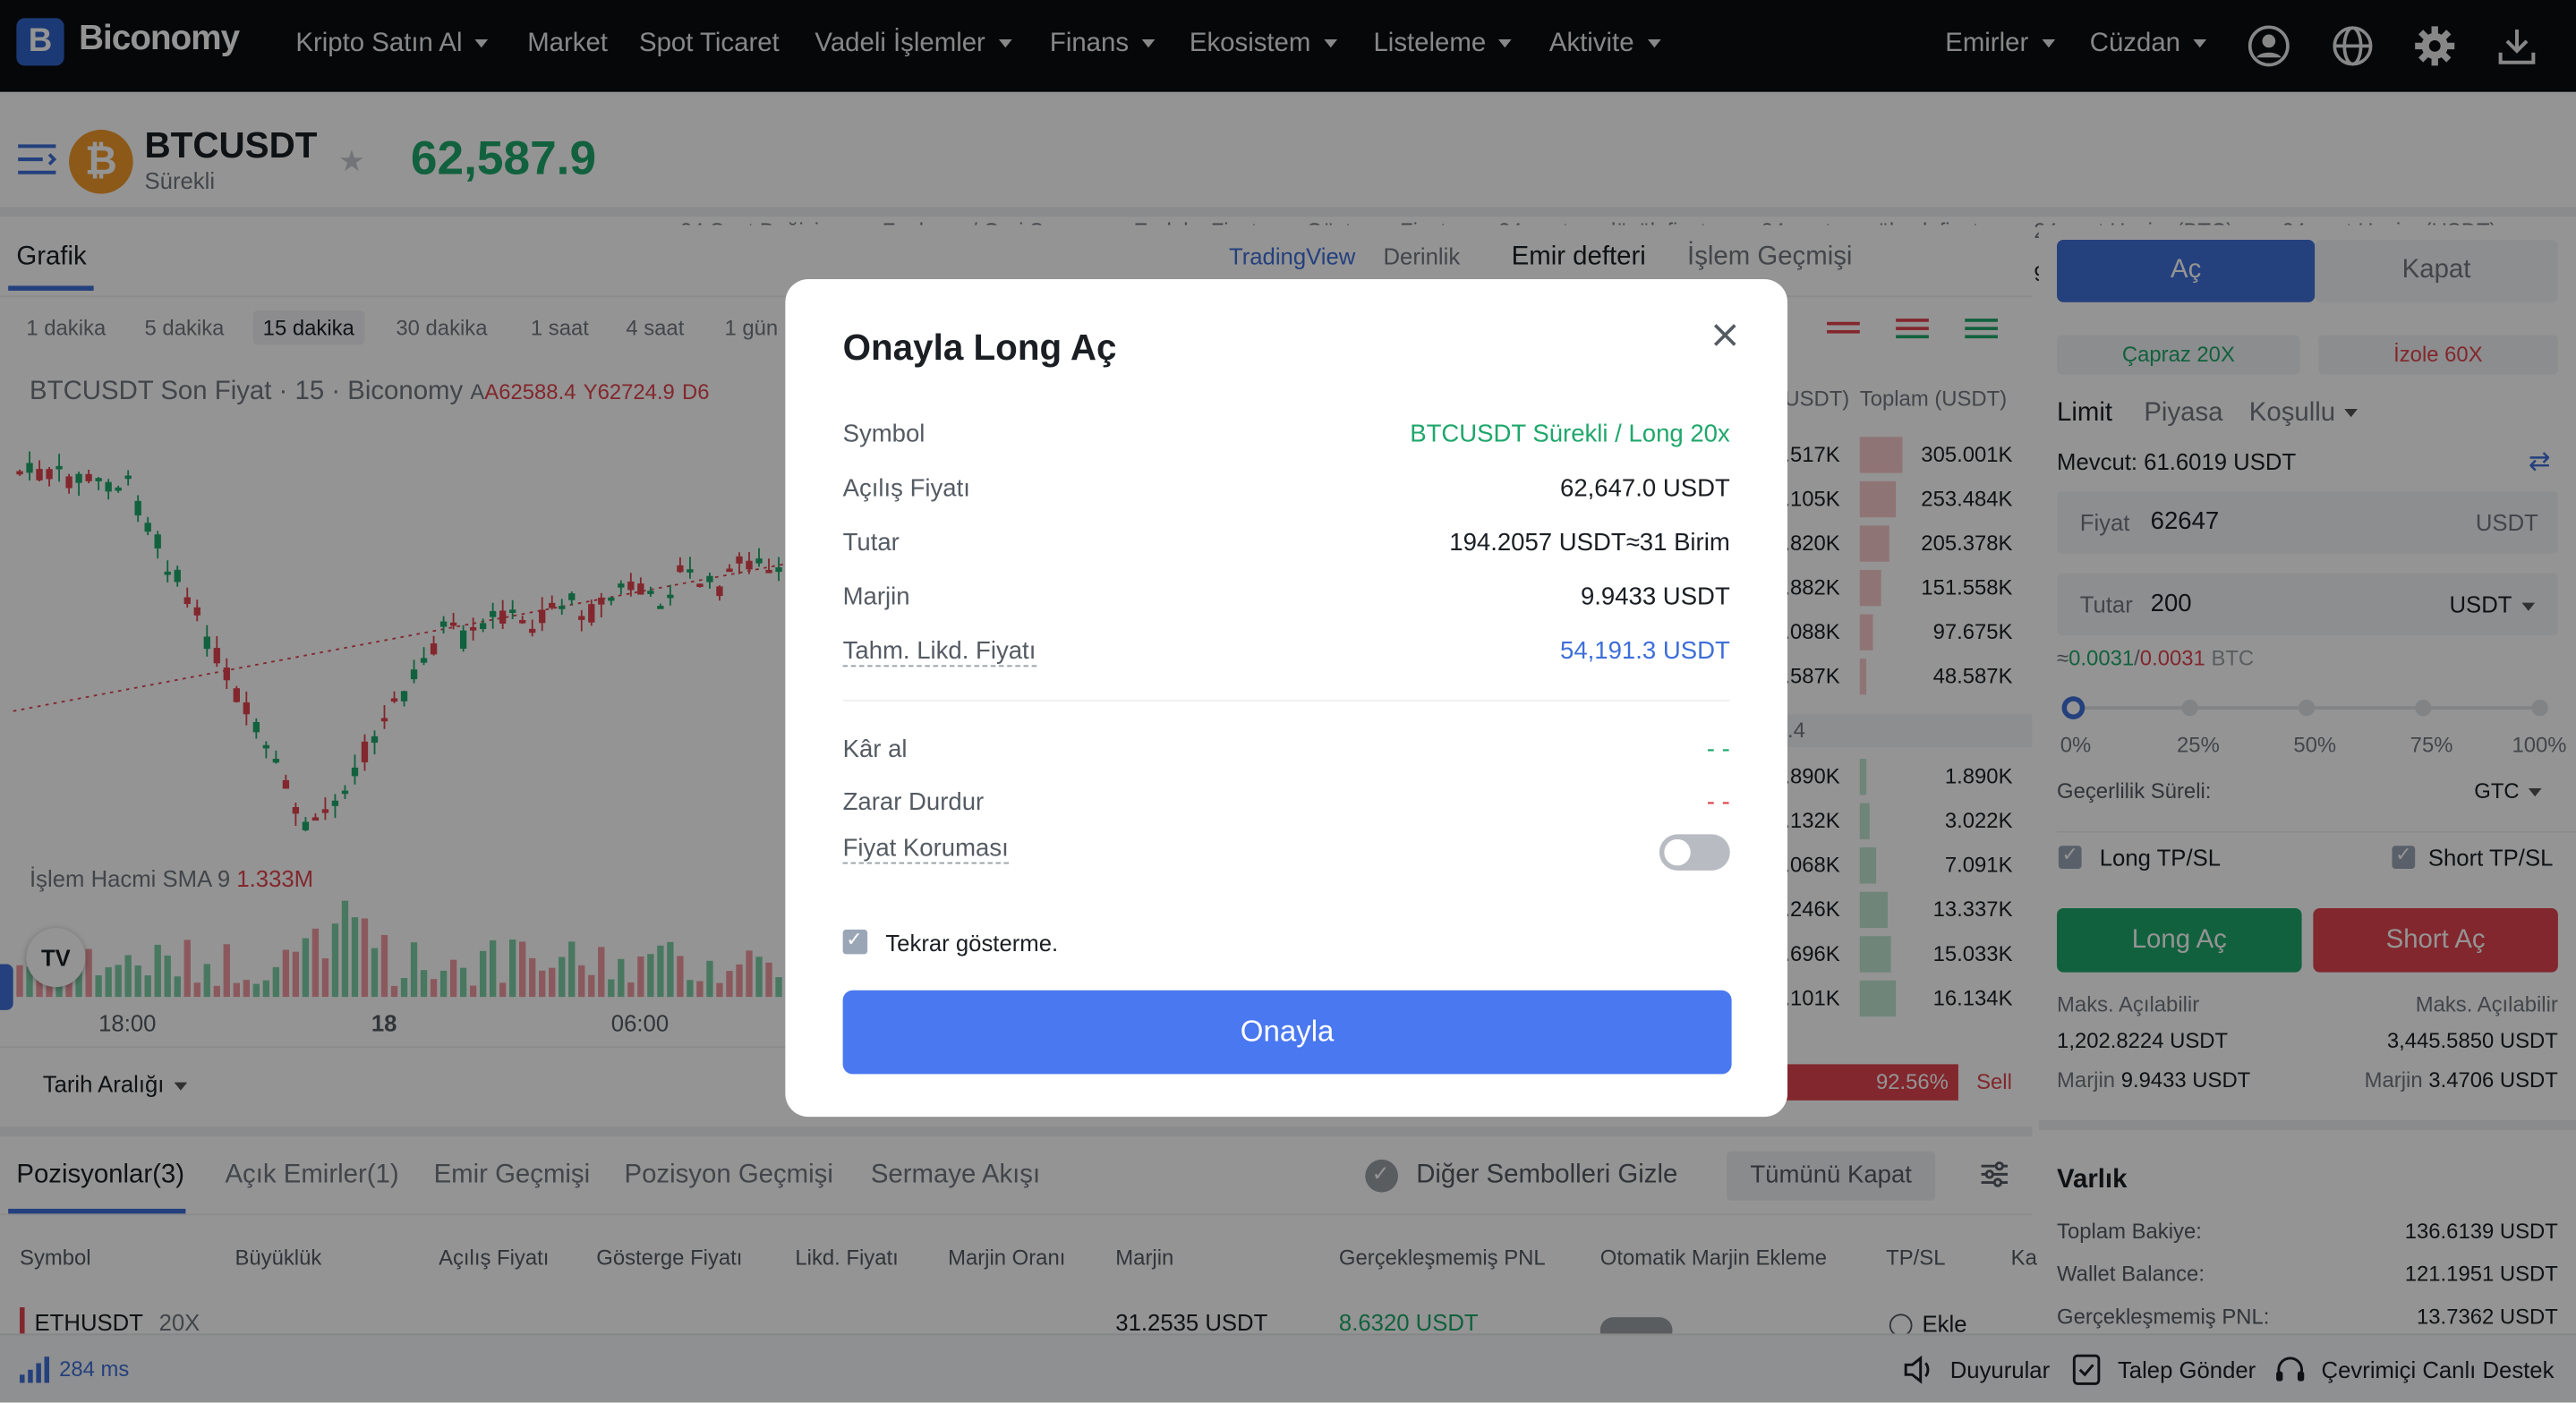  What do you see at coordinates (925, 849) in the screenshot?
I see `price-protection-label: Fiyat Koruması` at bounding box center [925, 849].